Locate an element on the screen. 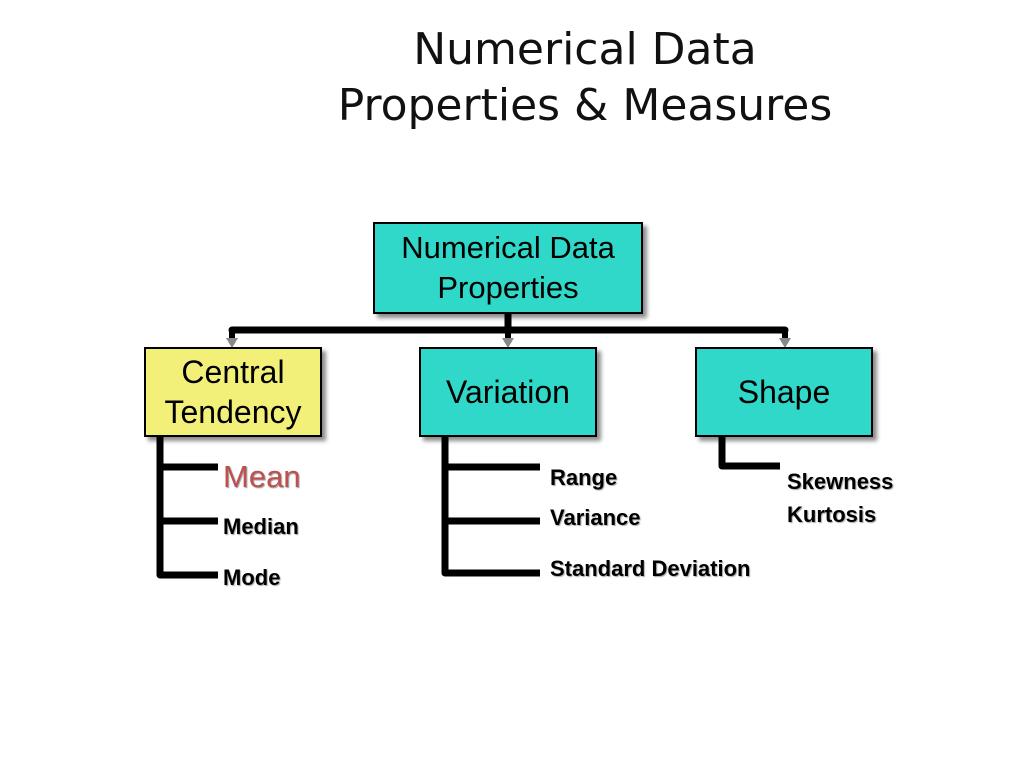 Image resolution: width=1024 pixels, height=768 pixels. category-central-line2: Tendency is located at coordinates (233, 412).